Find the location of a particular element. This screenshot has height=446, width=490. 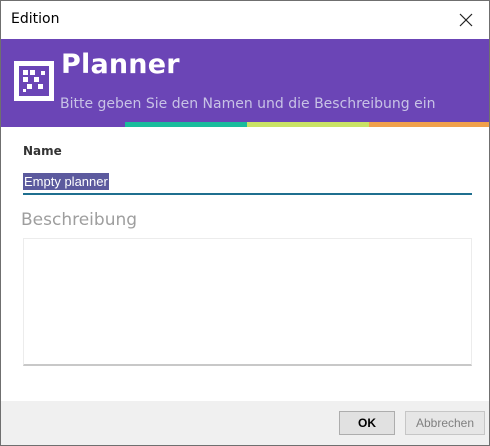

dialog-footer: OK Abbrechen is located at coordinates (245, 423).